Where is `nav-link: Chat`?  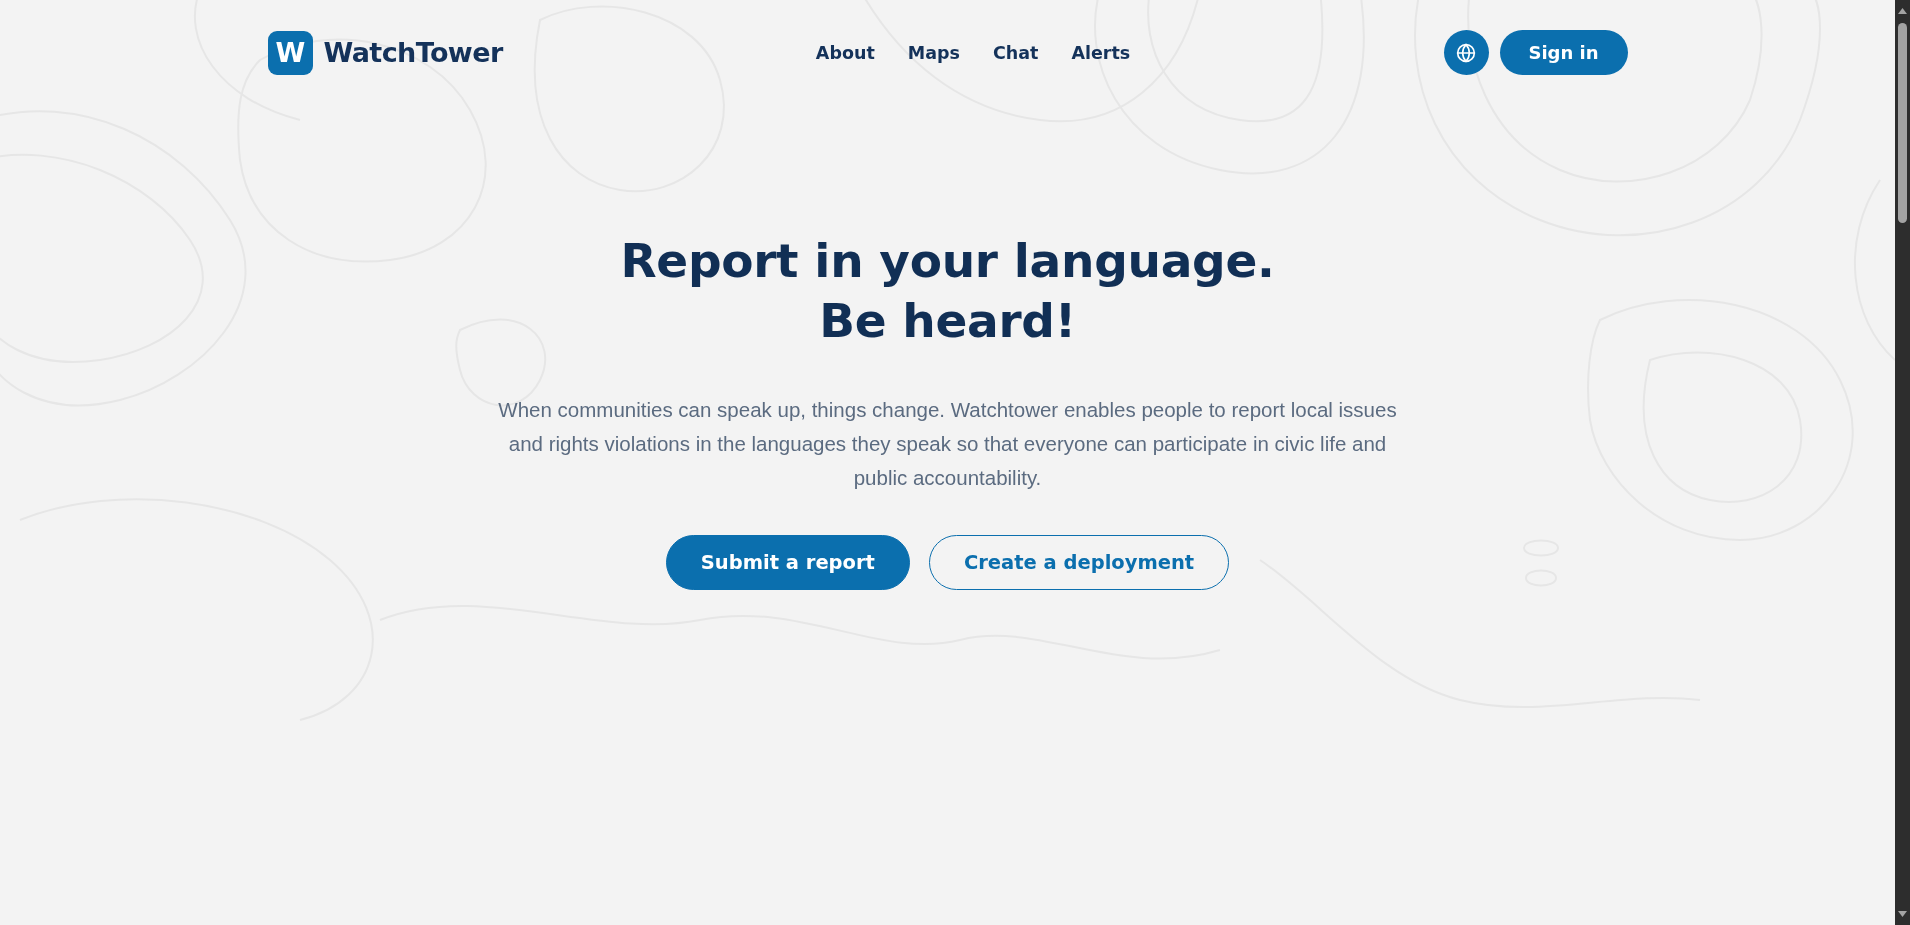
nav-link: Chat is located at coordinates (1015, 52).